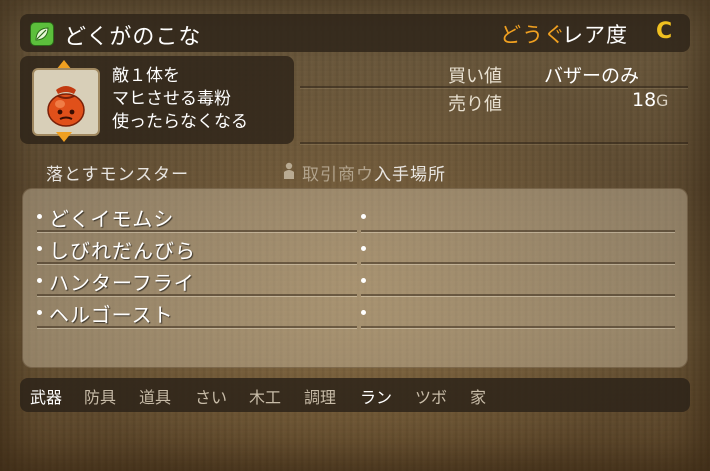  I want to click on leaf-icon, so click(42, 34).